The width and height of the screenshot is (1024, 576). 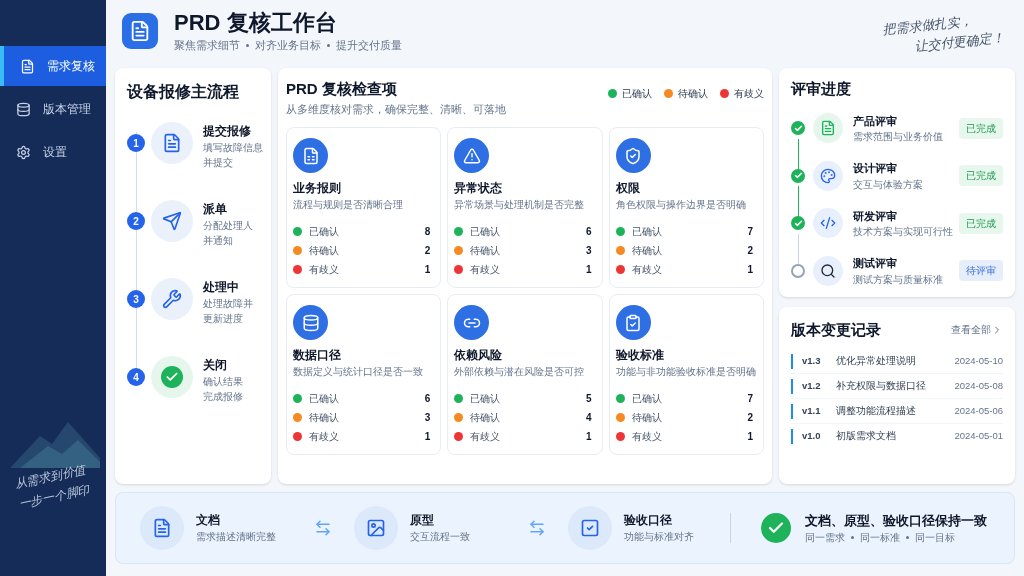 What do you see at coordinates (369, 45) in the screenshot?
I see `subtitle-text: 提升交付质量` at bounding box center [369, 45].